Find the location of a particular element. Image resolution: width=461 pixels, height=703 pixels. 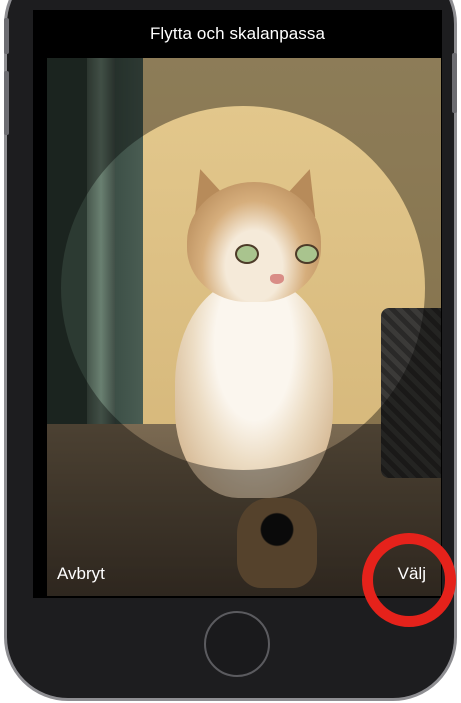

power-button is located at coordinates (454, 83).